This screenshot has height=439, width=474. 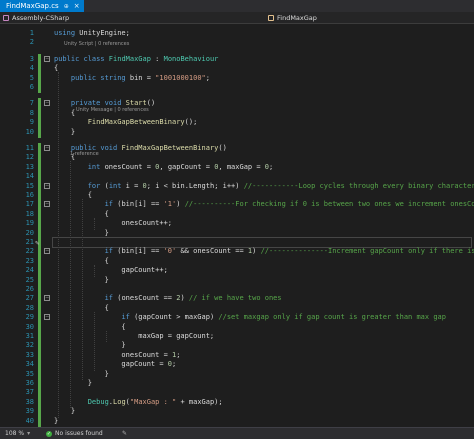 I want to click on code-token: "1001000100", so click(x=180, y=77).